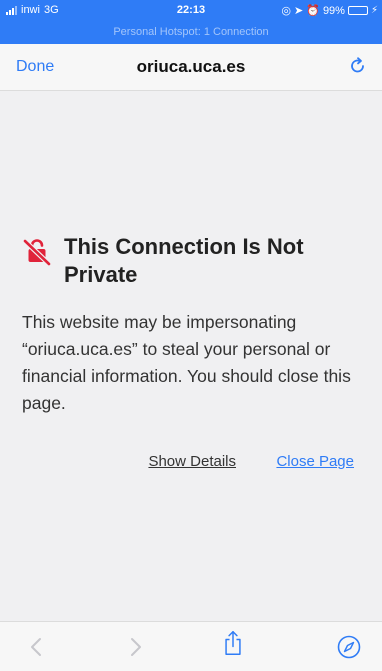  I want to click on status-right: ◎ ➤ ⏰ 99% ⚡, so click(329, 11).